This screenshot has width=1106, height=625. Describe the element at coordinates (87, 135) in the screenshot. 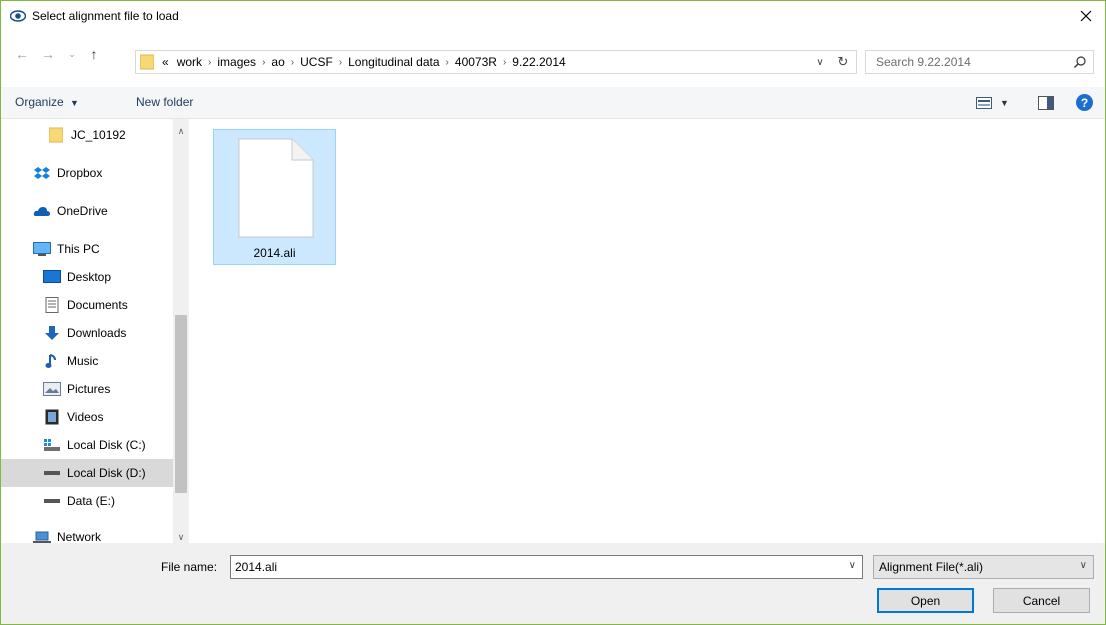

I see `nav-item-jc-10192: JC_10192` at that location.